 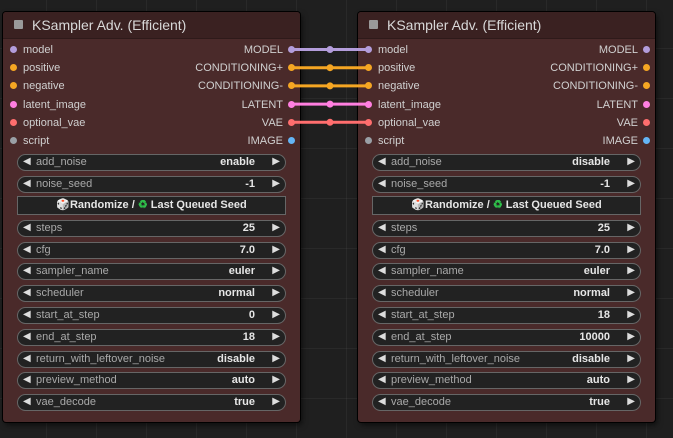 I want to click on widget-scheduler: ◀ scheduler normal ▶, so click(x=151, y=293).